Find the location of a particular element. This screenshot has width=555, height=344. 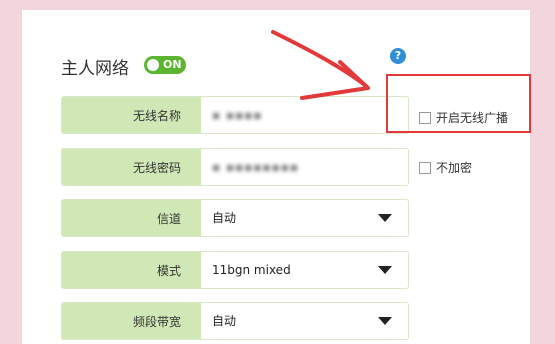

annotation-arrow-icon is located at coordinates (320, 65).